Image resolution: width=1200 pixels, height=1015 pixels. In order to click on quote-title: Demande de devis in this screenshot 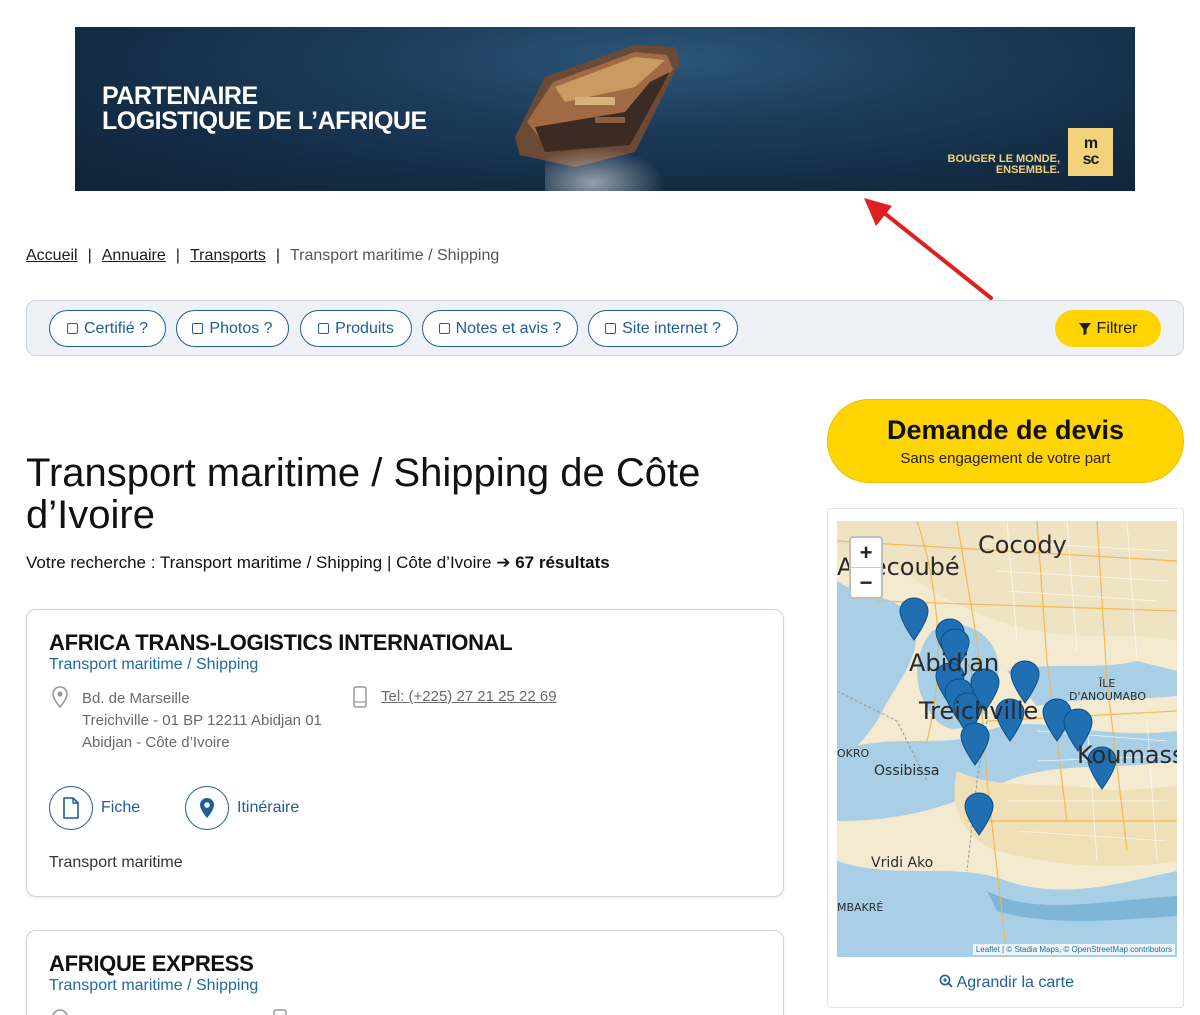, I will do `click(1005, 430)`.